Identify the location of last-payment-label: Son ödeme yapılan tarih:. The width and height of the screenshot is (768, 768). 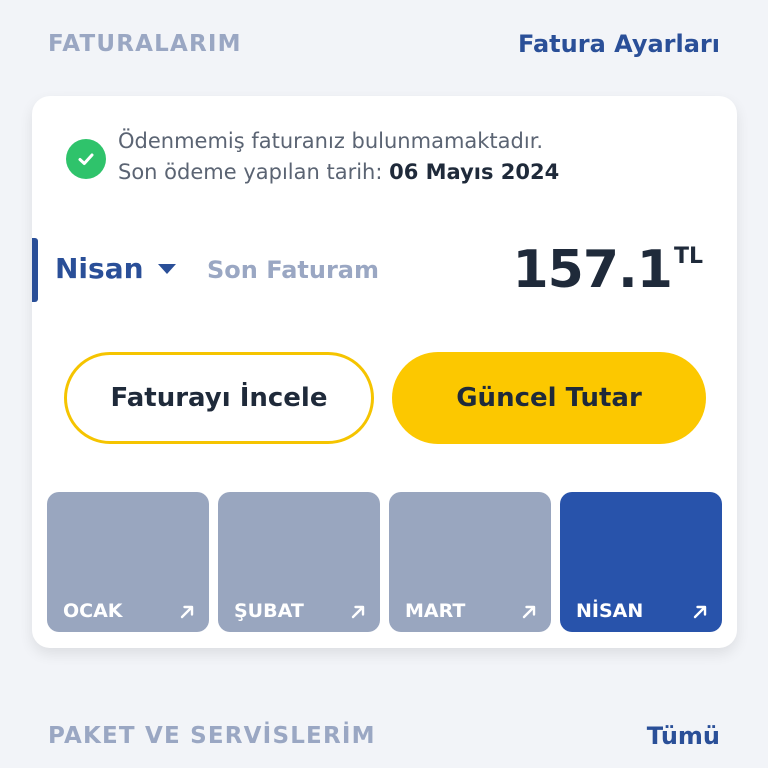
(250, 172).